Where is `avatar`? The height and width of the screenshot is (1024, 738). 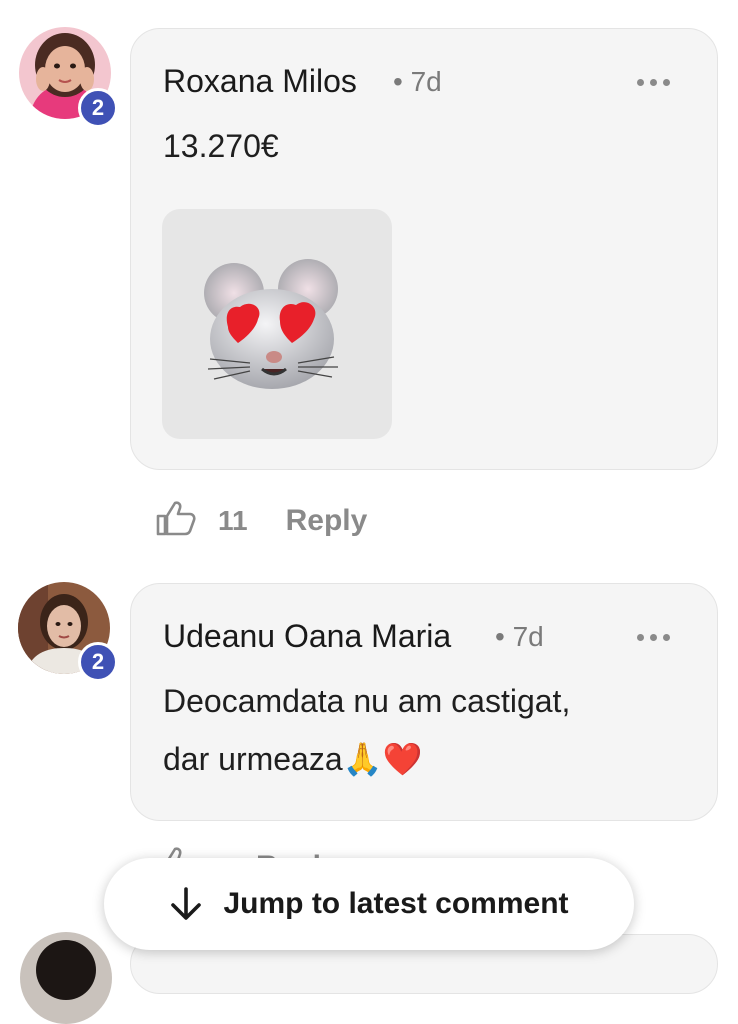
avatar is located at coordinates (66, 978).